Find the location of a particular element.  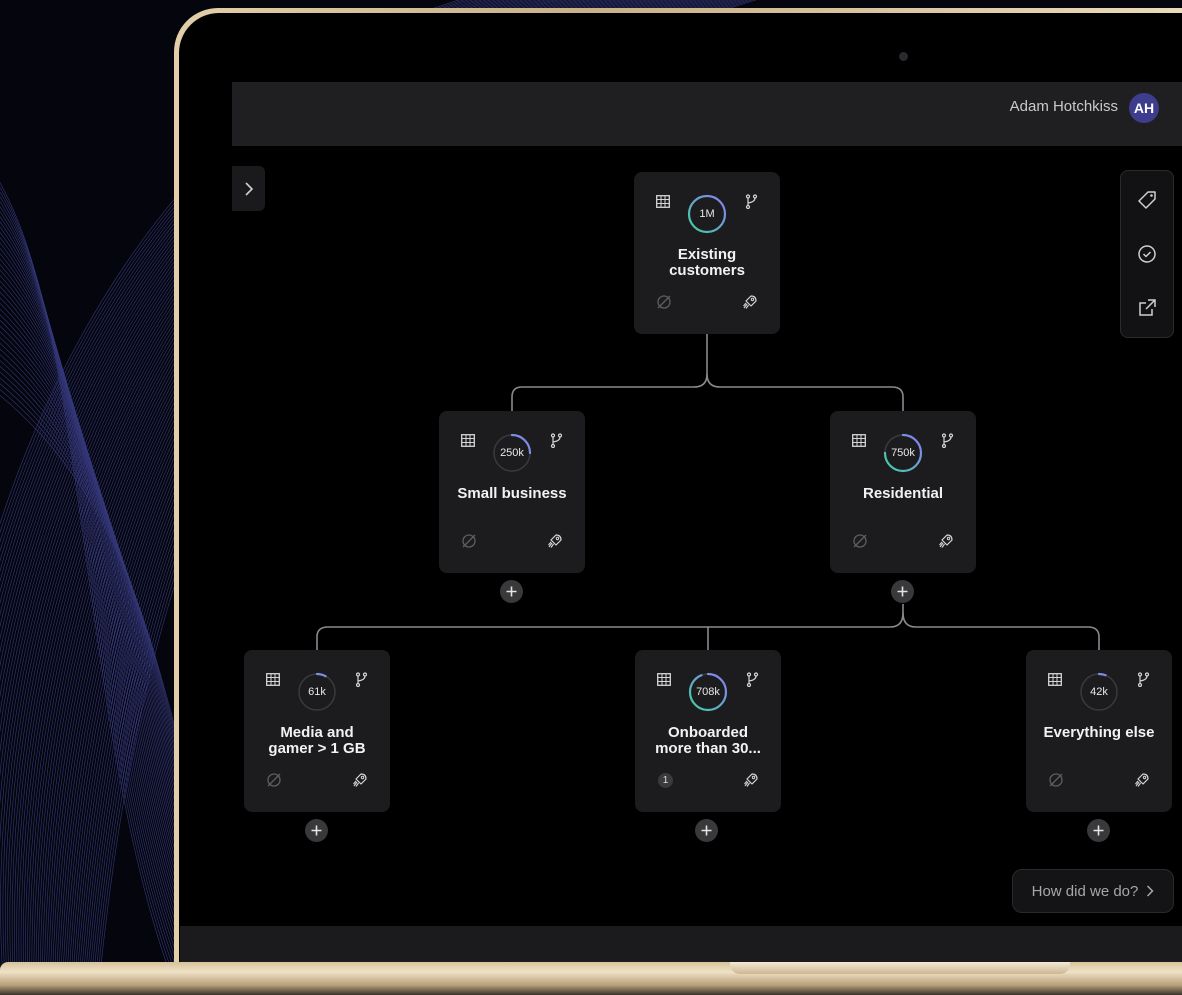

node-existing-customers: 1M Existing customers is located at coordinates (707, 253).